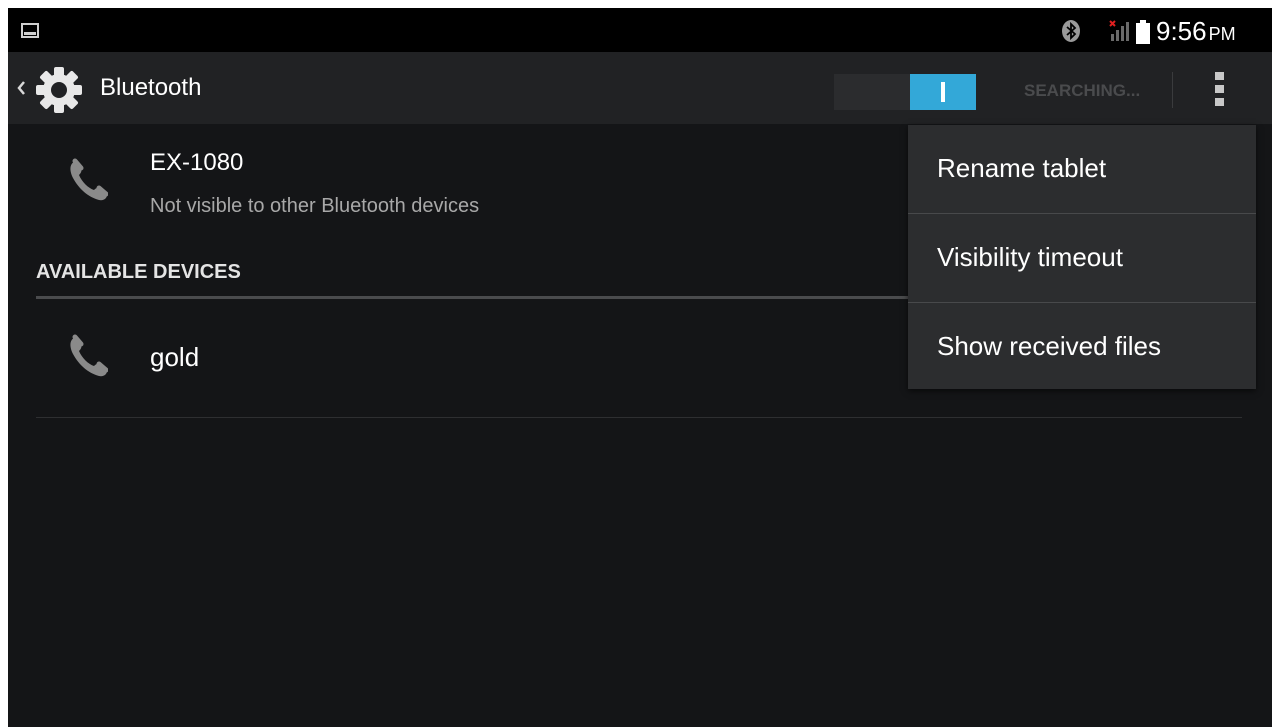 The height and width of the screenshot is (727, 1272). What do you see at coordinates (1143, 32) in the screenshot?
I see `battery-icon` at bounding box center [1143, 32].